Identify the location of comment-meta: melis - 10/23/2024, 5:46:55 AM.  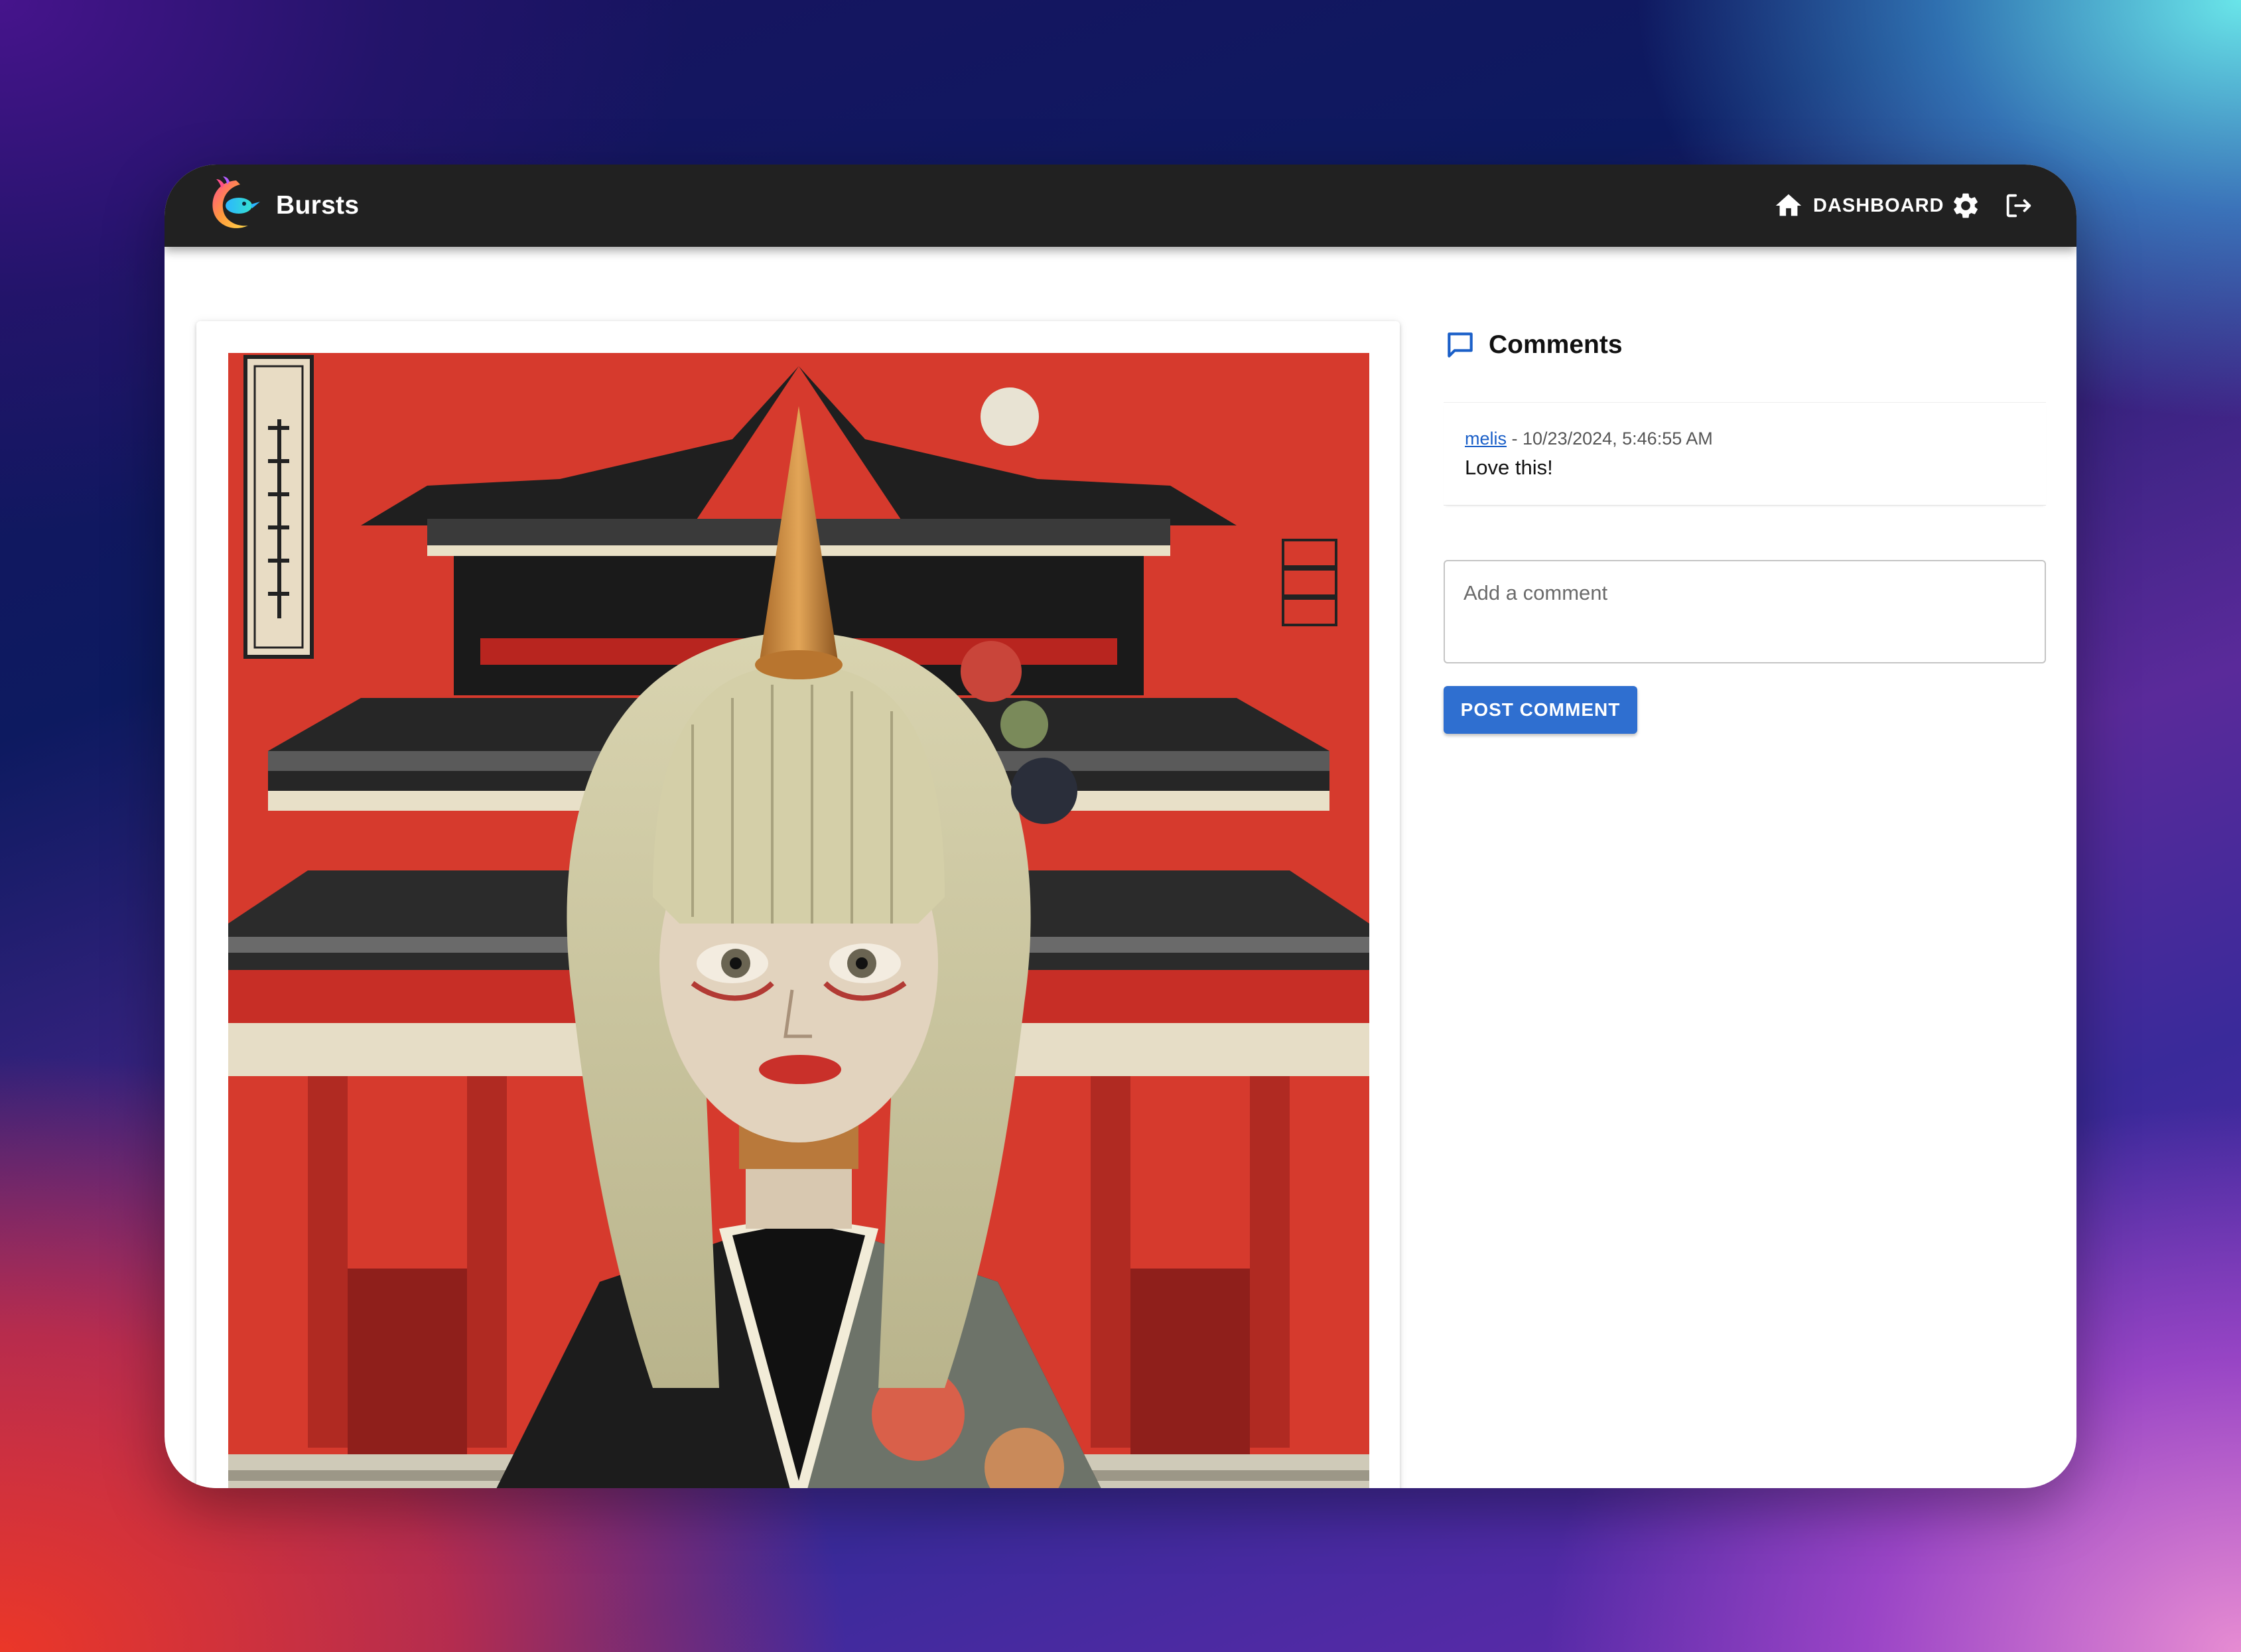
(1745, 438).